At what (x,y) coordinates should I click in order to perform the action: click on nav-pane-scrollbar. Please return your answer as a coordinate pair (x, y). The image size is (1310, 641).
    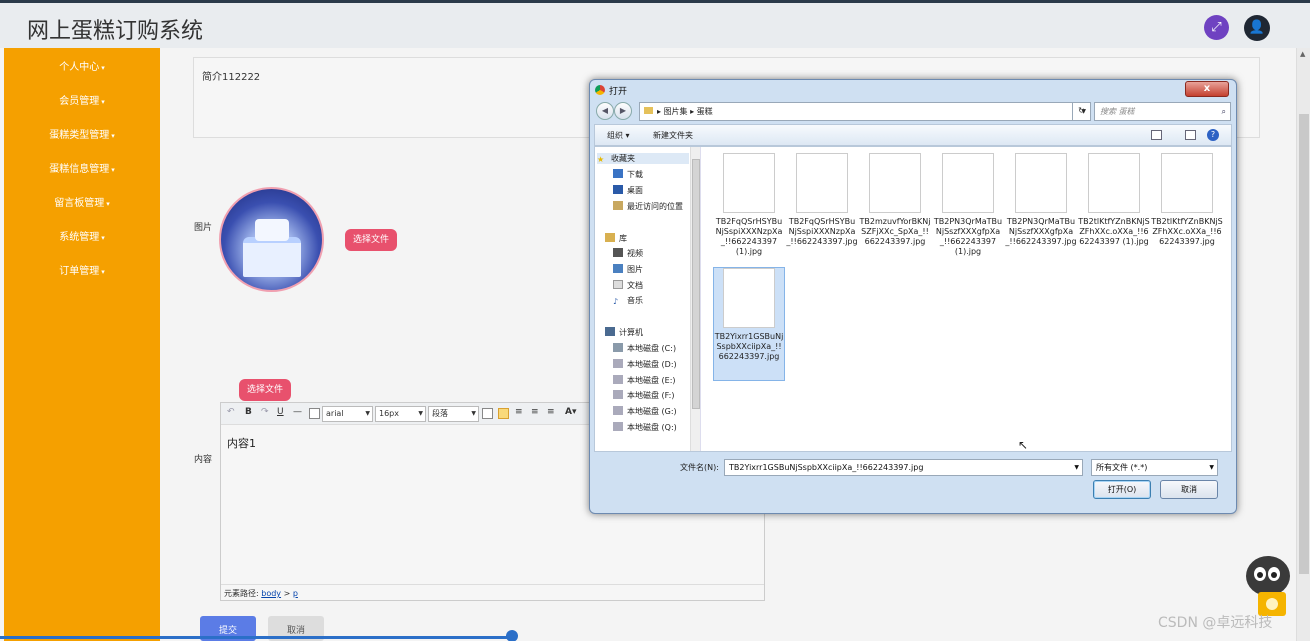
    Looking at the image, I should click on (695, 299).